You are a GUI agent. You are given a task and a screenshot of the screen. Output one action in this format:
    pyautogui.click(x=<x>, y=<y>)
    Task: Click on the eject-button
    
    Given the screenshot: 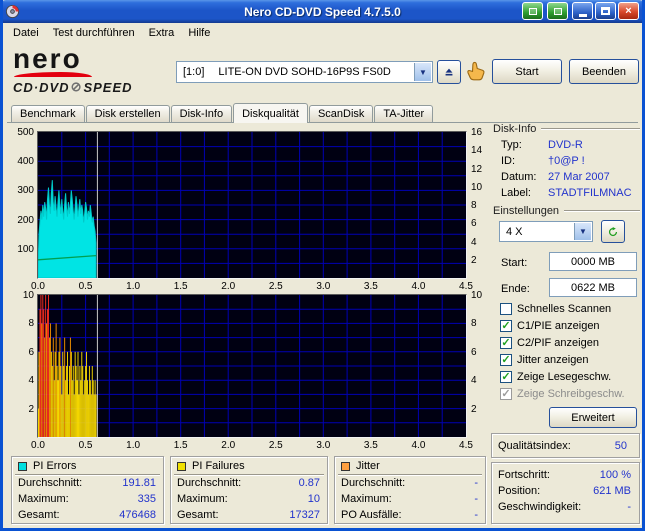 What is the action you would take?
    pyautogui.click(x=449, y=72)
    